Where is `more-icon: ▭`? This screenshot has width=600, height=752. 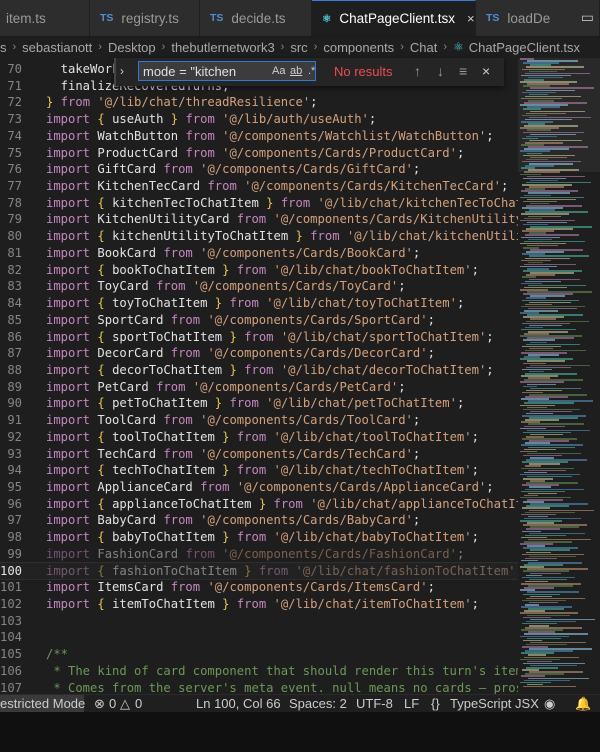 more-icon: ▭ is located at coordinates (587, 17).